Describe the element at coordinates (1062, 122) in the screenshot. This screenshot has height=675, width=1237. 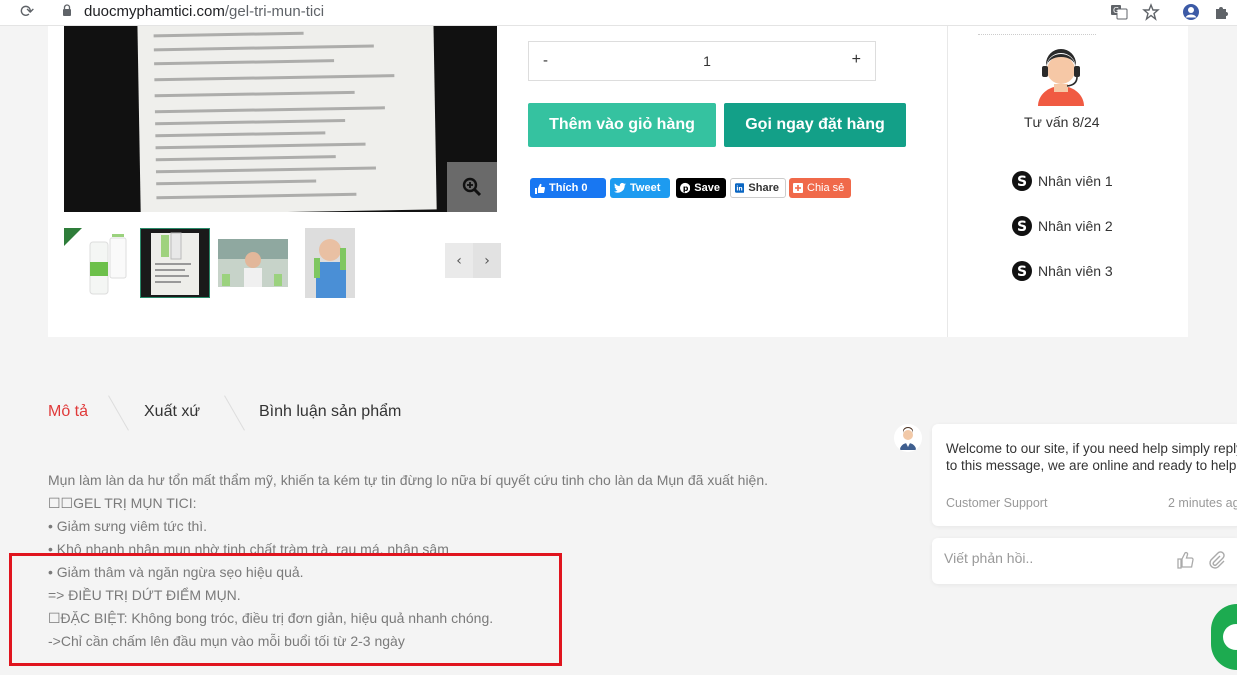
I see `consult-hours-label: Tư vấn 8/24` at that location.